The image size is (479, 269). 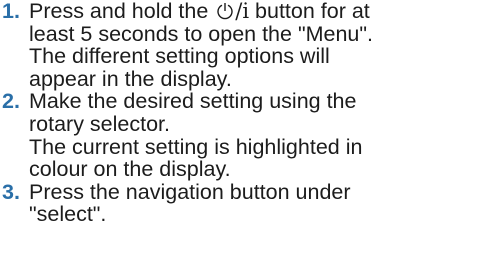 What do you see at coordinates (11, 11) in the screenshot?
I see `step-number: 1.` at bounding box center [11, 11].